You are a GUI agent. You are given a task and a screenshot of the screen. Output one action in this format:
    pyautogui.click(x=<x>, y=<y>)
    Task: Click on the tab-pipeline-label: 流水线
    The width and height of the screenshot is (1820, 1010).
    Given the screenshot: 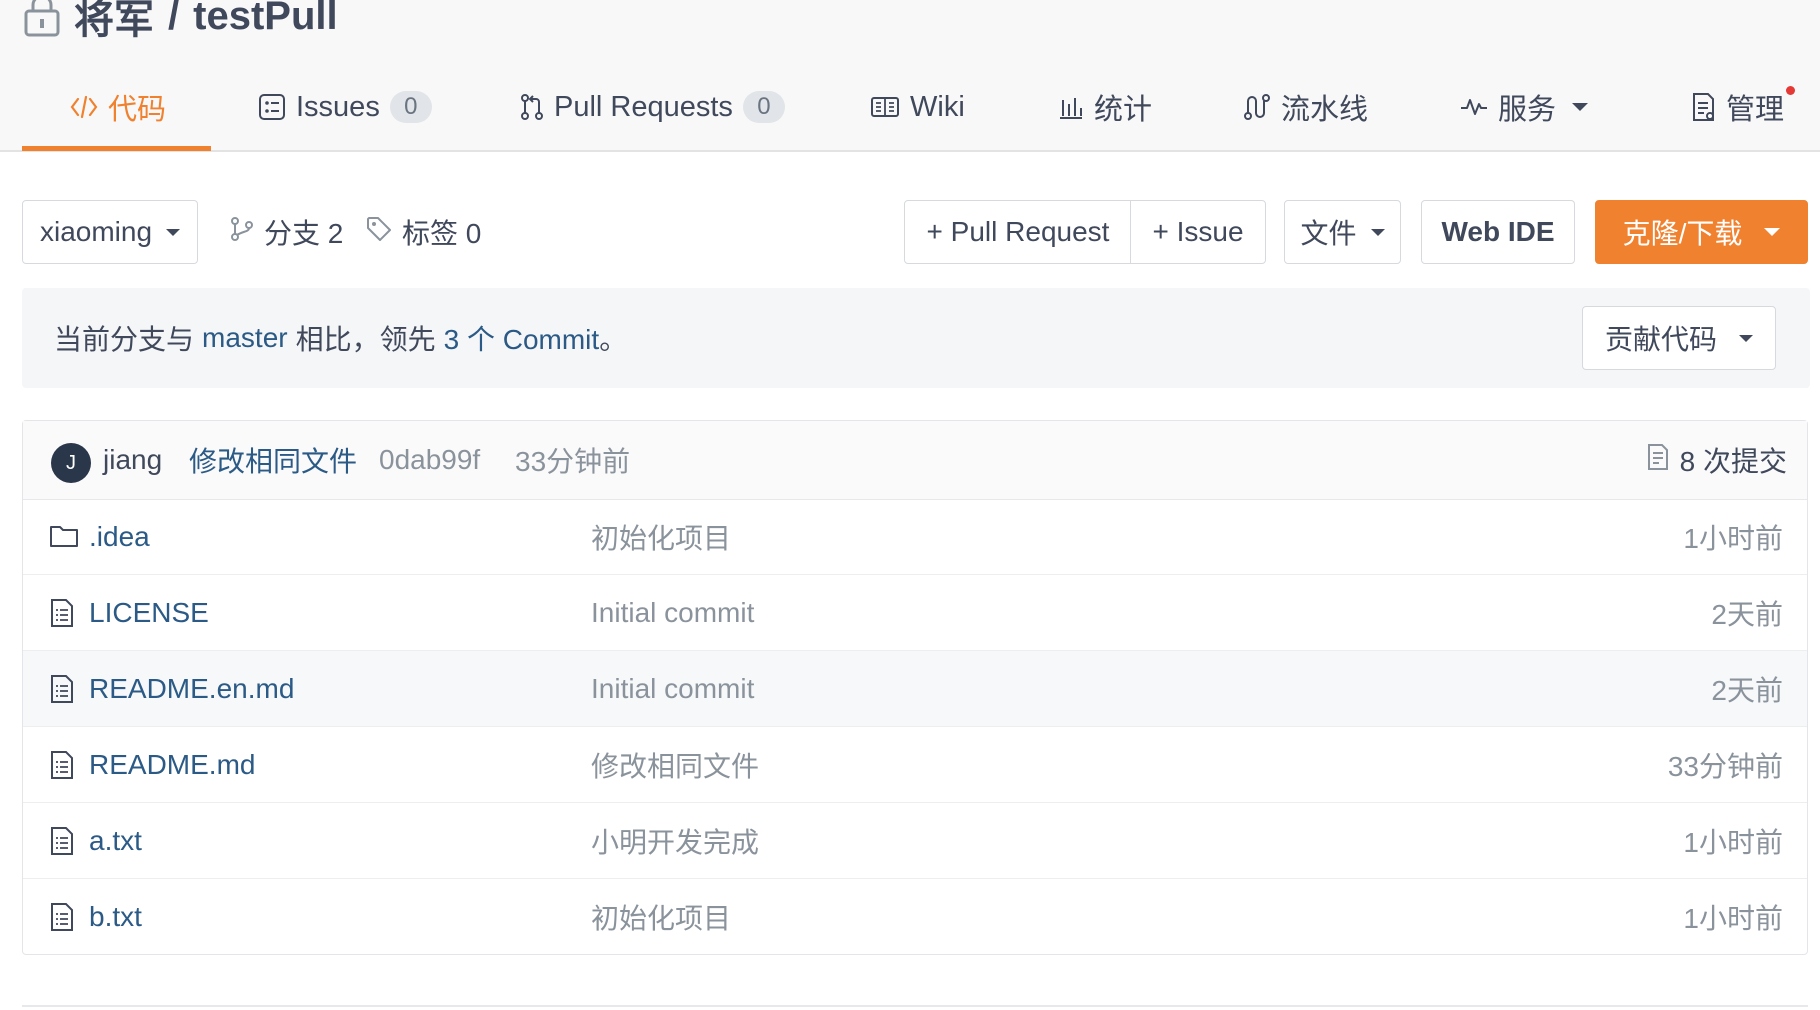 What is the action you would take?
    pyautogui.click(x=1325, y=110)
    